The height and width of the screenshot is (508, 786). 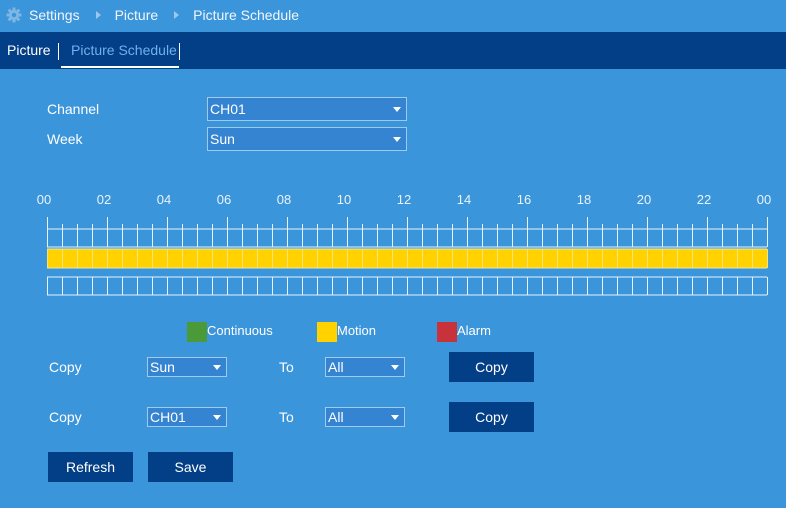 I want to click on hour-label: 02, so click(x=104, y=199).